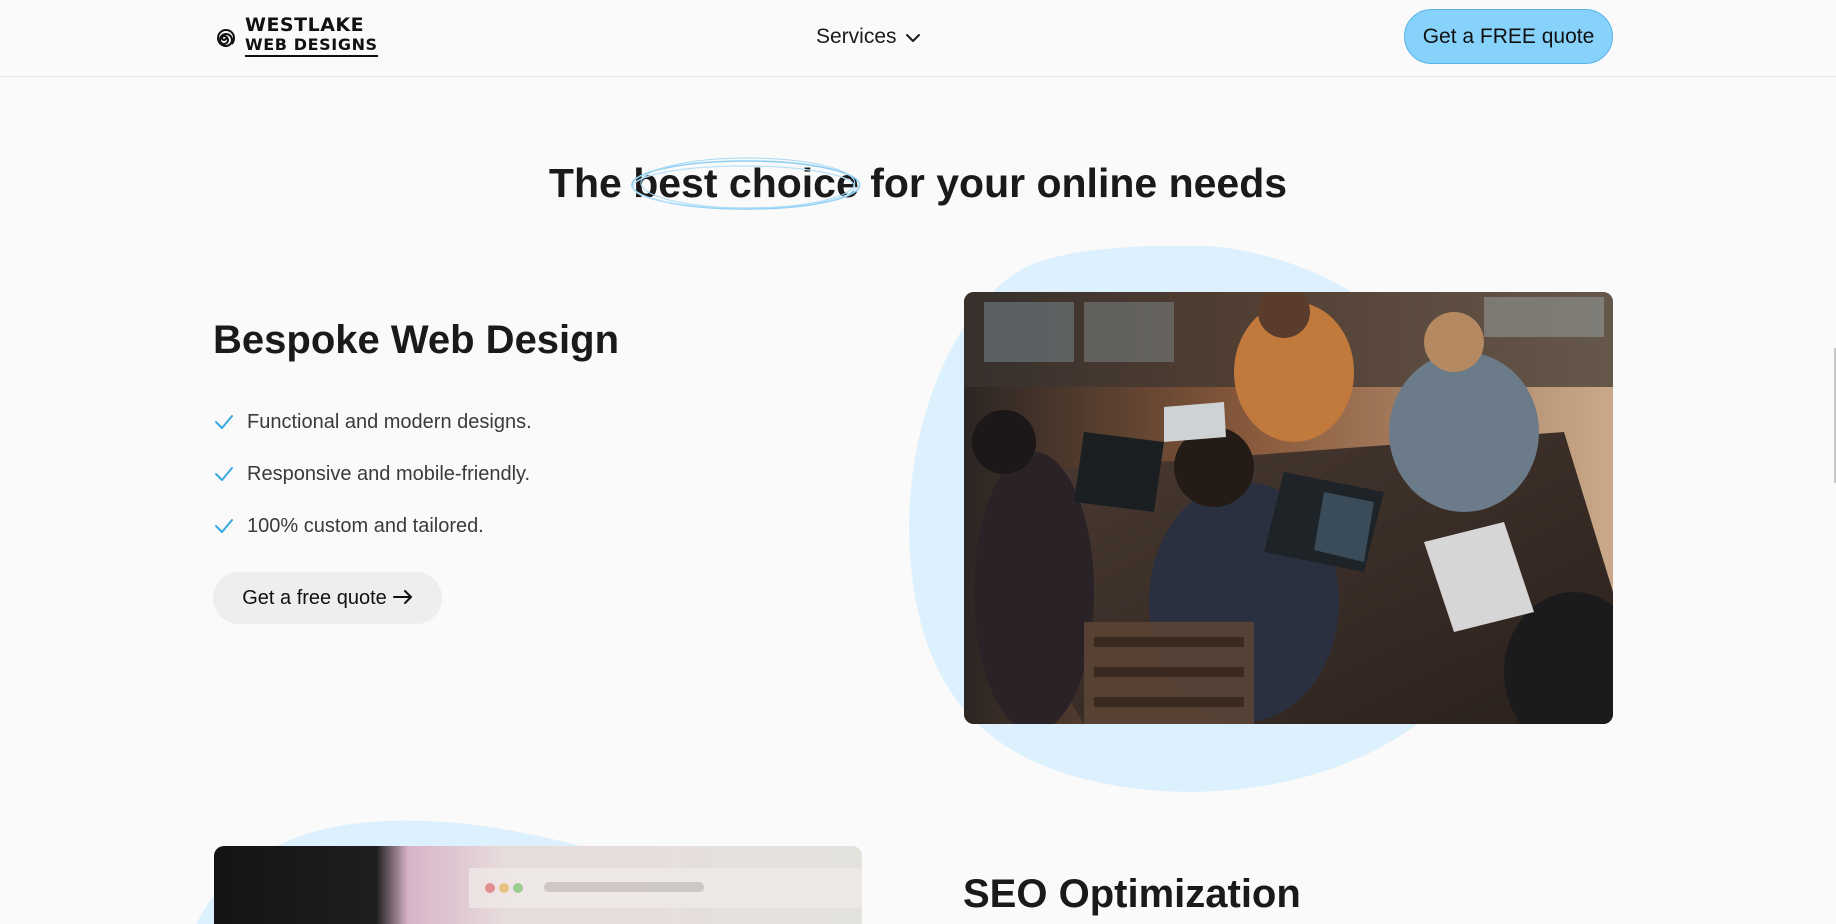 Image resolution: width=1836 pixels, height=924 pixels. I want to click on logo-line-2: WEB DESIGNS, so click(311, 44).